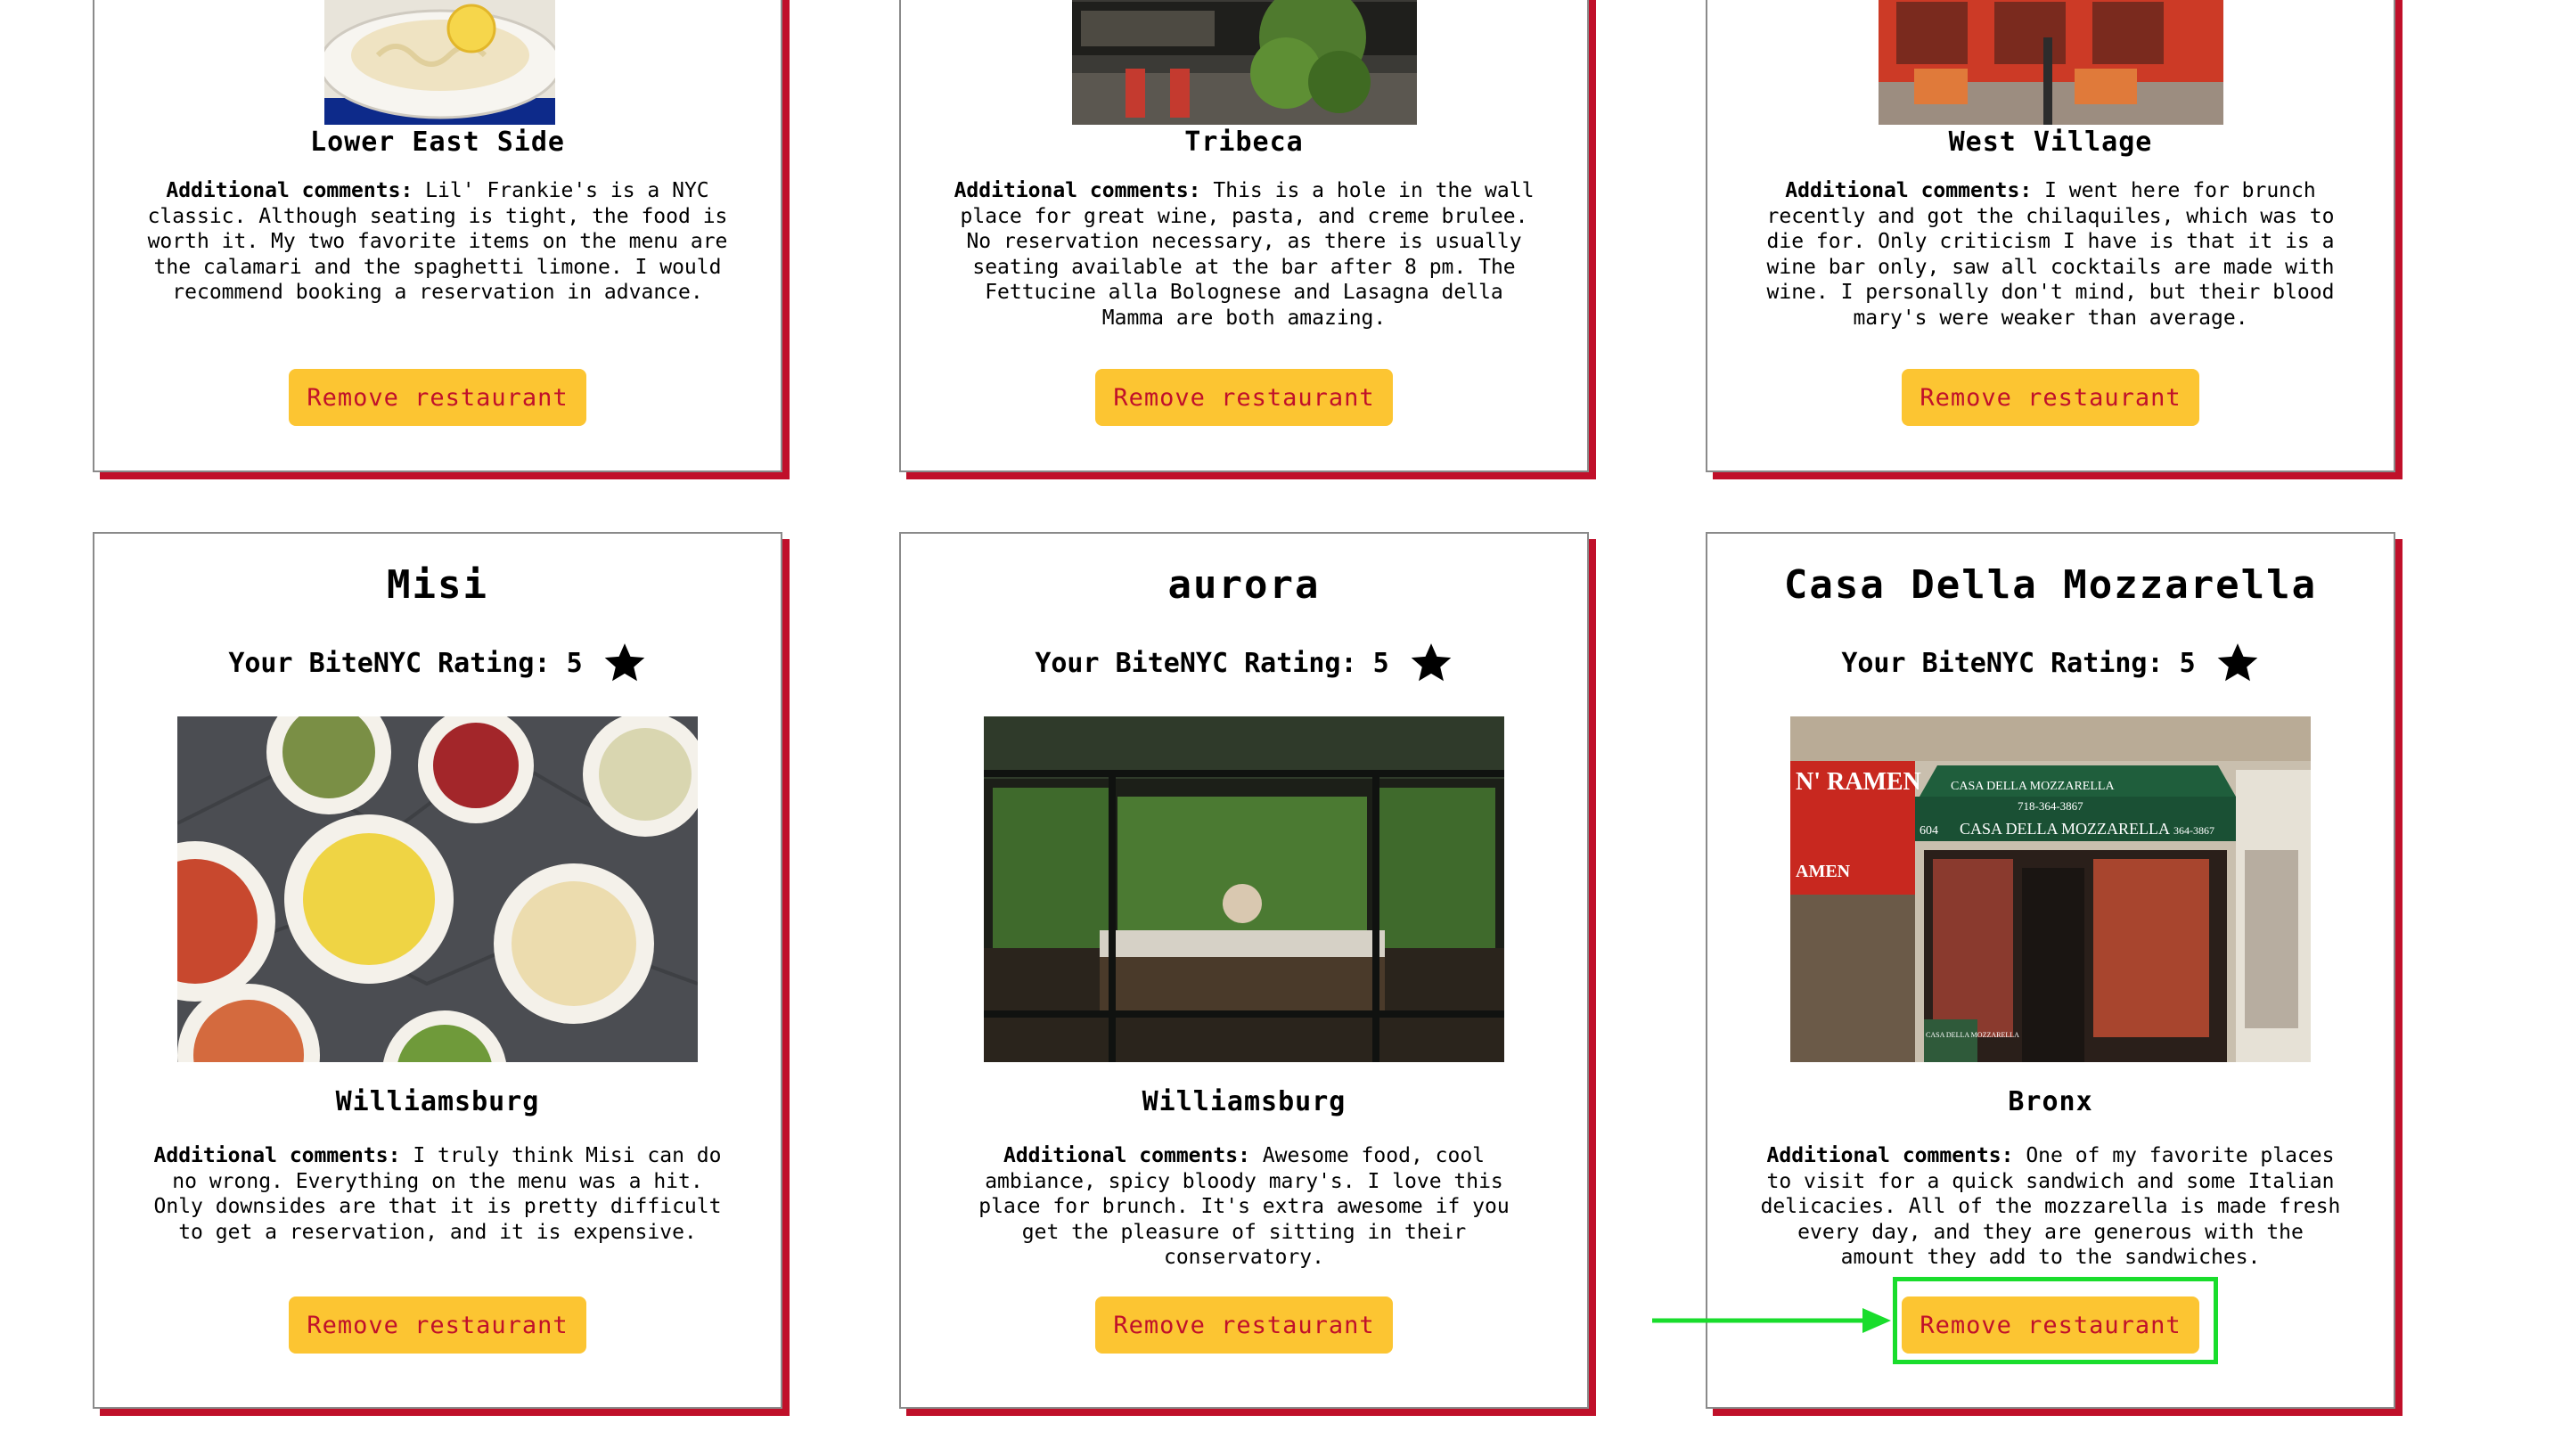  What do you see at coordinates (1244, 585) in the screenshot?
I see `restaurant-name: aurora` at bounding box center [1244, 585].